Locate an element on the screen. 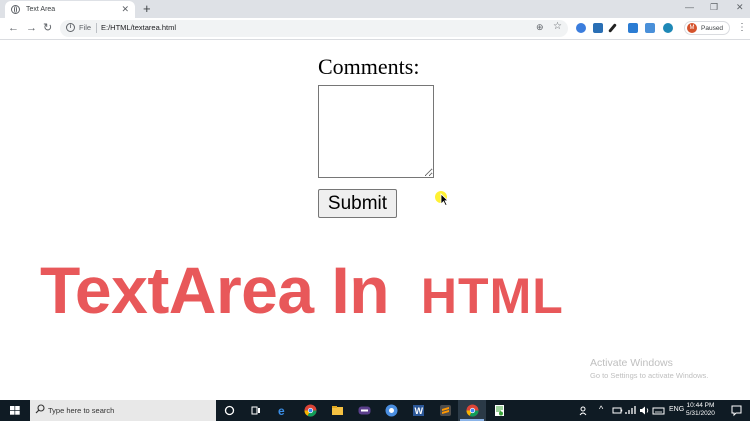  chrome-icon is located at coordinates (310, 410).